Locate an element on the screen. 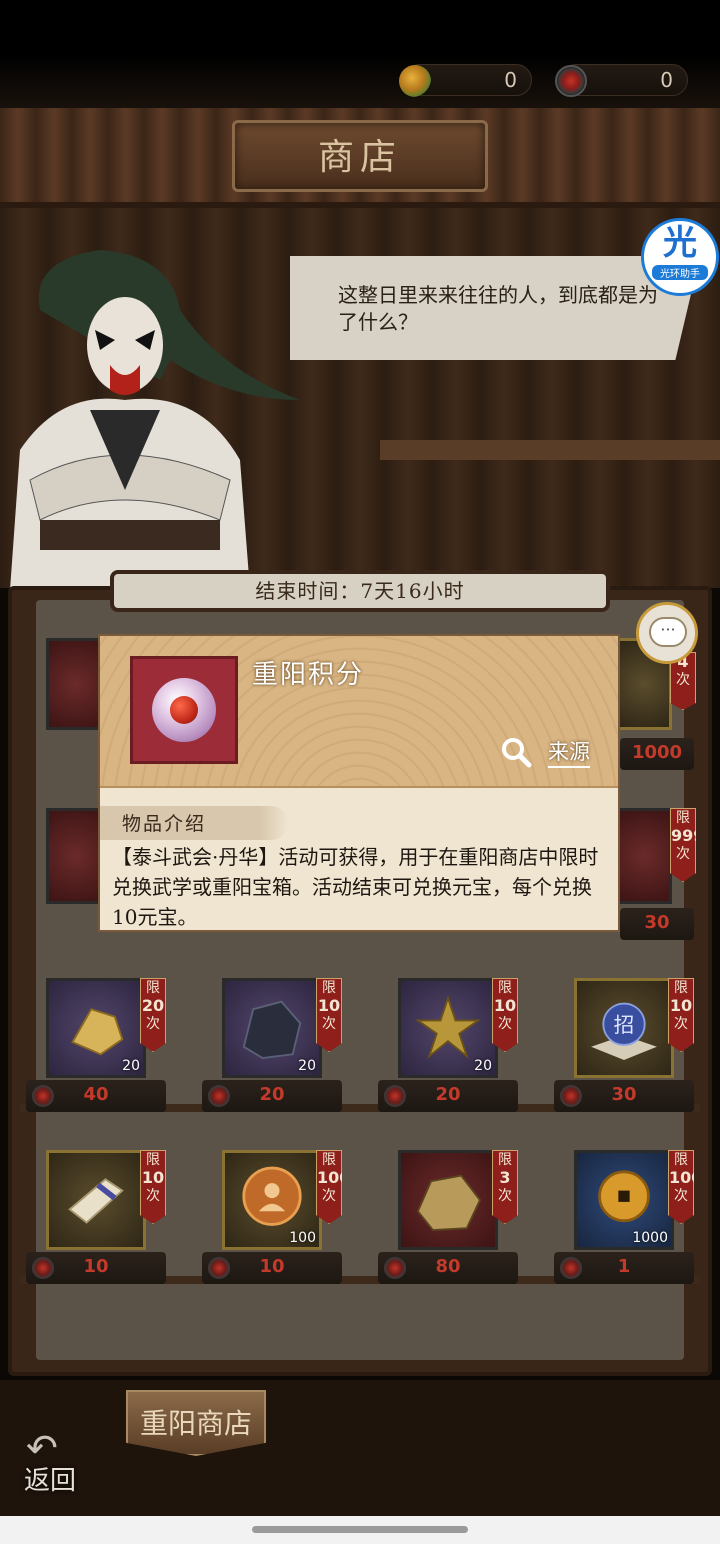 The image size is (720, 1544). assistant-glyph: 光 is located at coordinates (680, 243).